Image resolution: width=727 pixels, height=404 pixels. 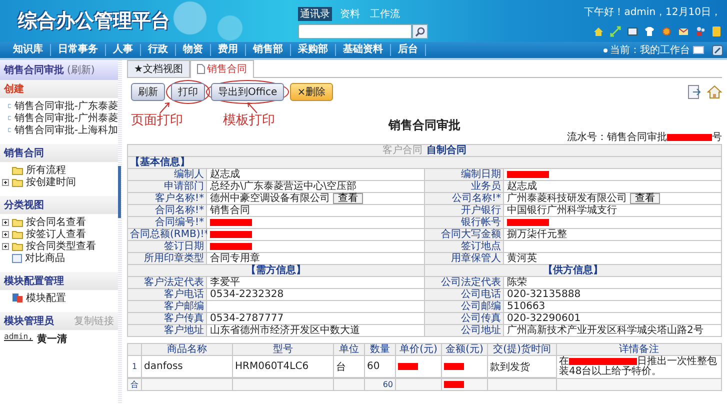 I want to click on tree-item: 按合同名查看, so click(x=56, y=222).